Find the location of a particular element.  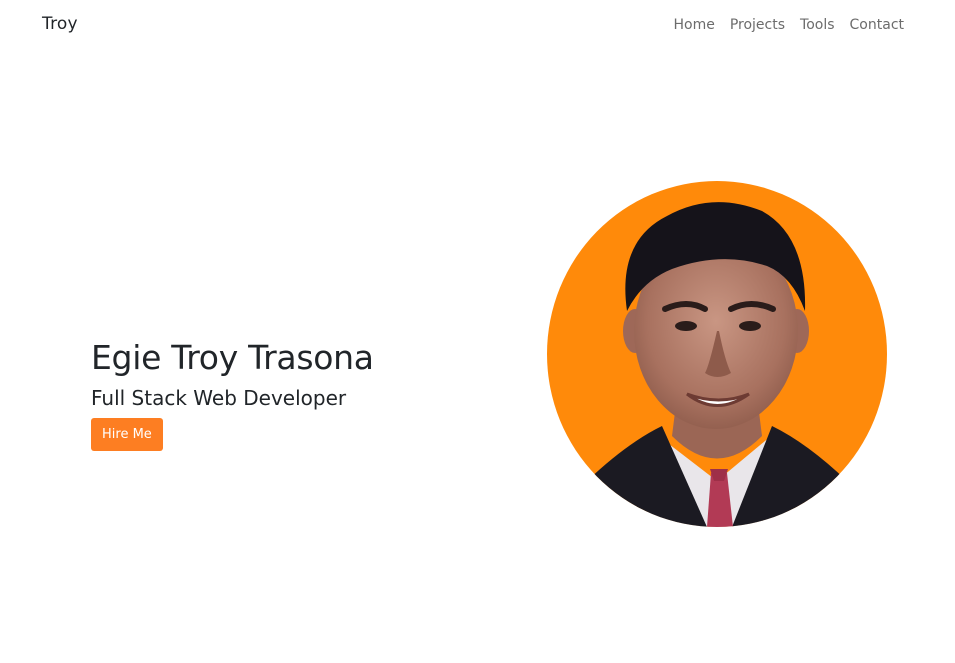

hero-role: Full Stack Web Developer is located at coordinates (219, 398).